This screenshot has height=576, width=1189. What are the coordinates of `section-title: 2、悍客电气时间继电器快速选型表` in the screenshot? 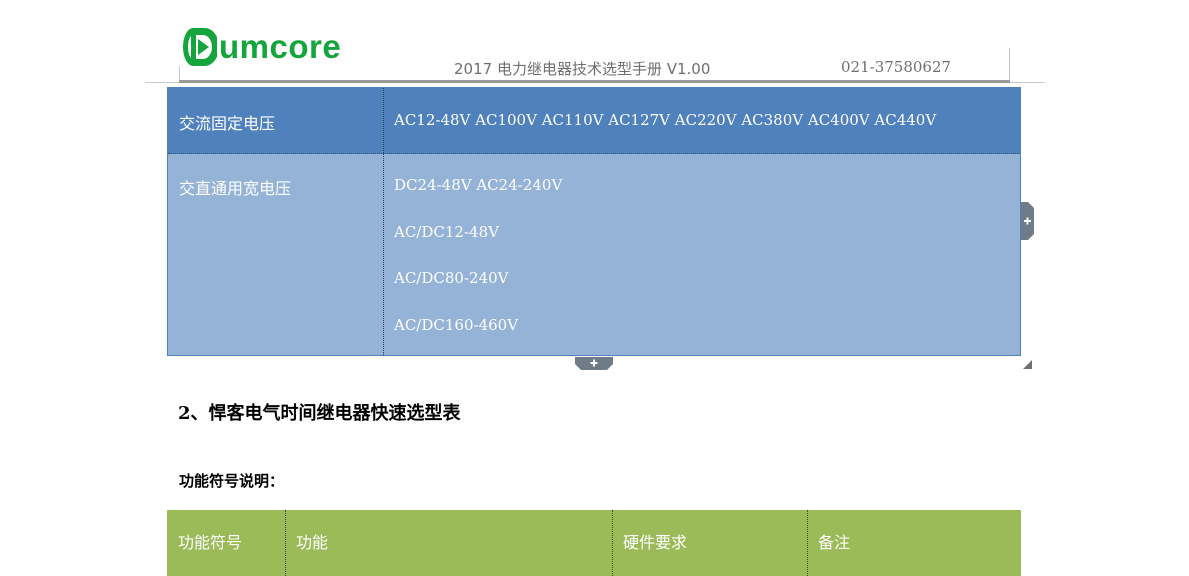 It's located at (319, 413).